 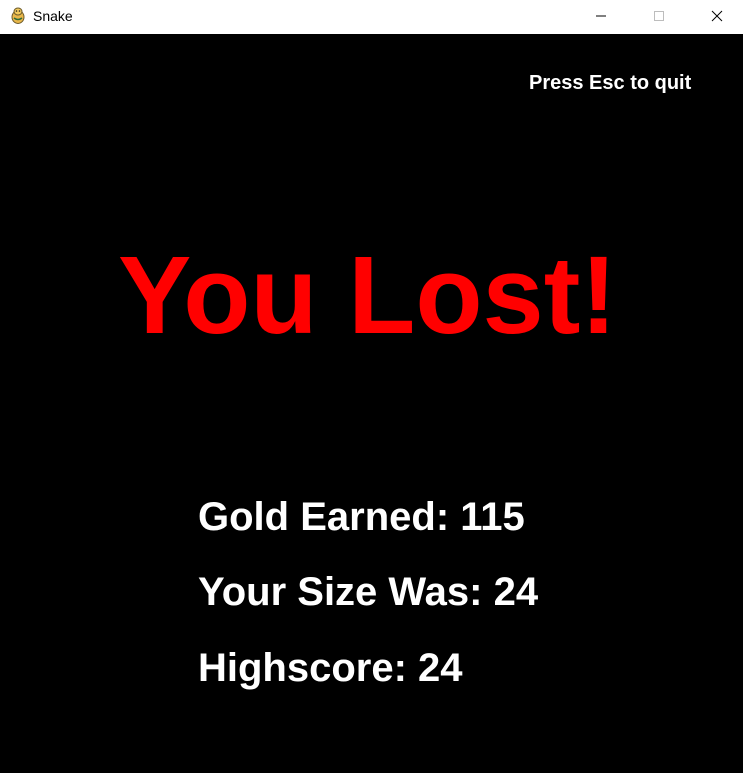 I want to click on maximize-icon, so click(x=659, y=16).